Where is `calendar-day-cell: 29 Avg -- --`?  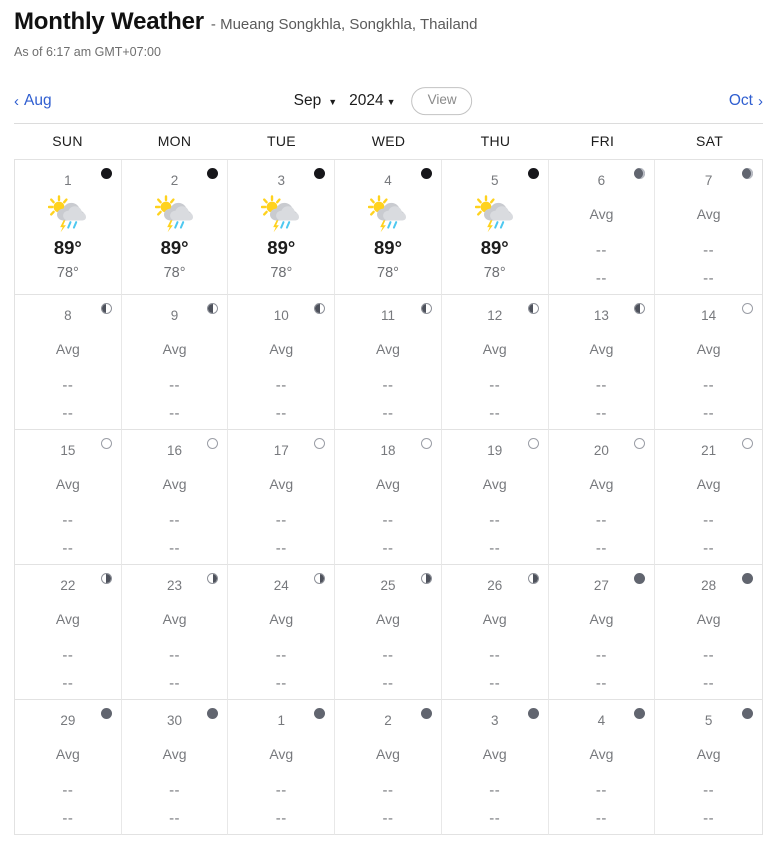 calendar-day-cell: 29 Avg -- -- is located at coordinates (68, 767).